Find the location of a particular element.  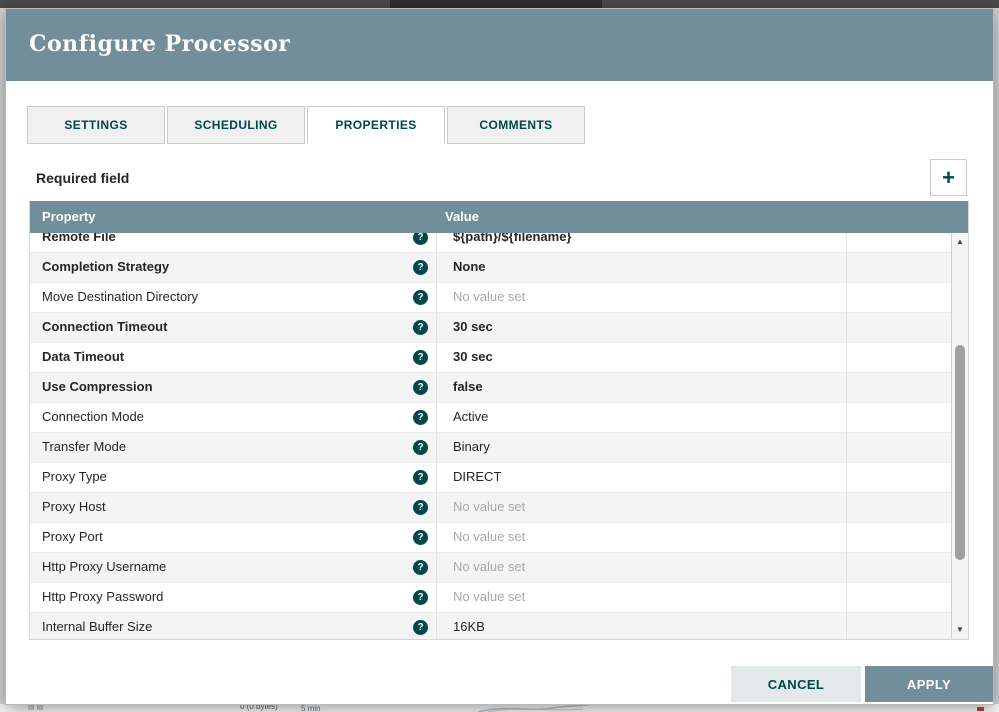

property-name: Proxy Port is located at coordinates (72, 536).